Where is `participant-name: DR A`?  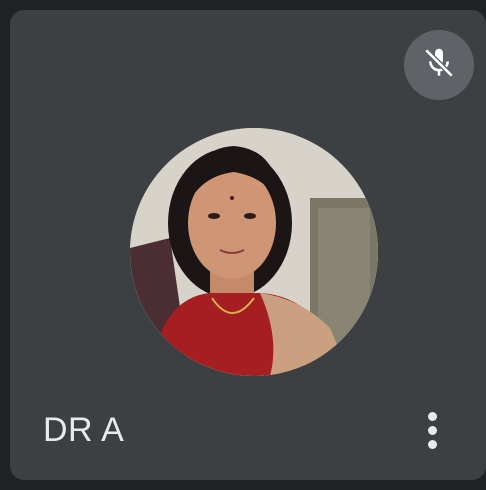
participant-name: DR A is located at coordinates (84, 430).